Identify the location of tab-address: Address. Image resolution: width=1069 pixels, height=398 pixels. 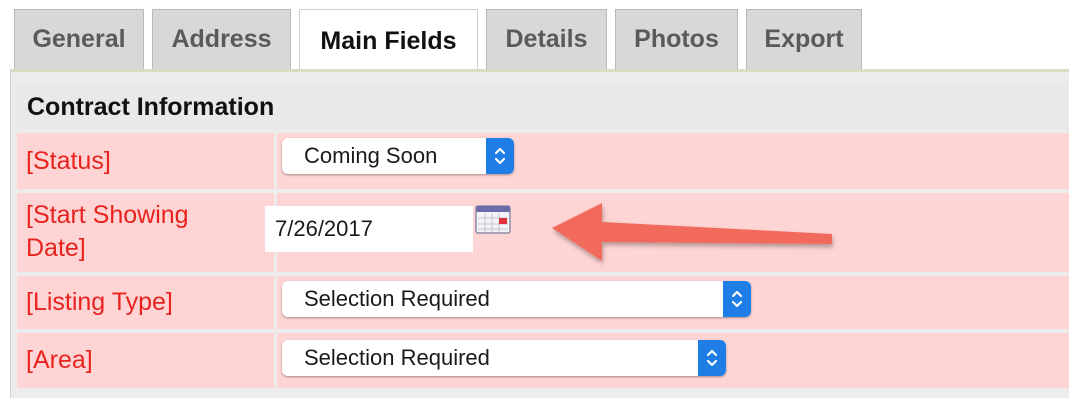
(221, 39).